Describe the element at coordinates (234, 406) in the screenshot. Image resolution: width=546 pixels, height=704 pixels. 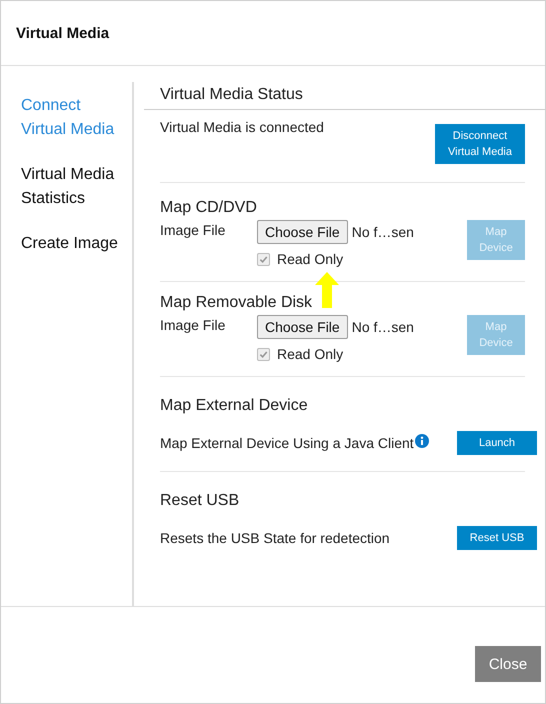
I see `section-heading: Map External Device` at that location.